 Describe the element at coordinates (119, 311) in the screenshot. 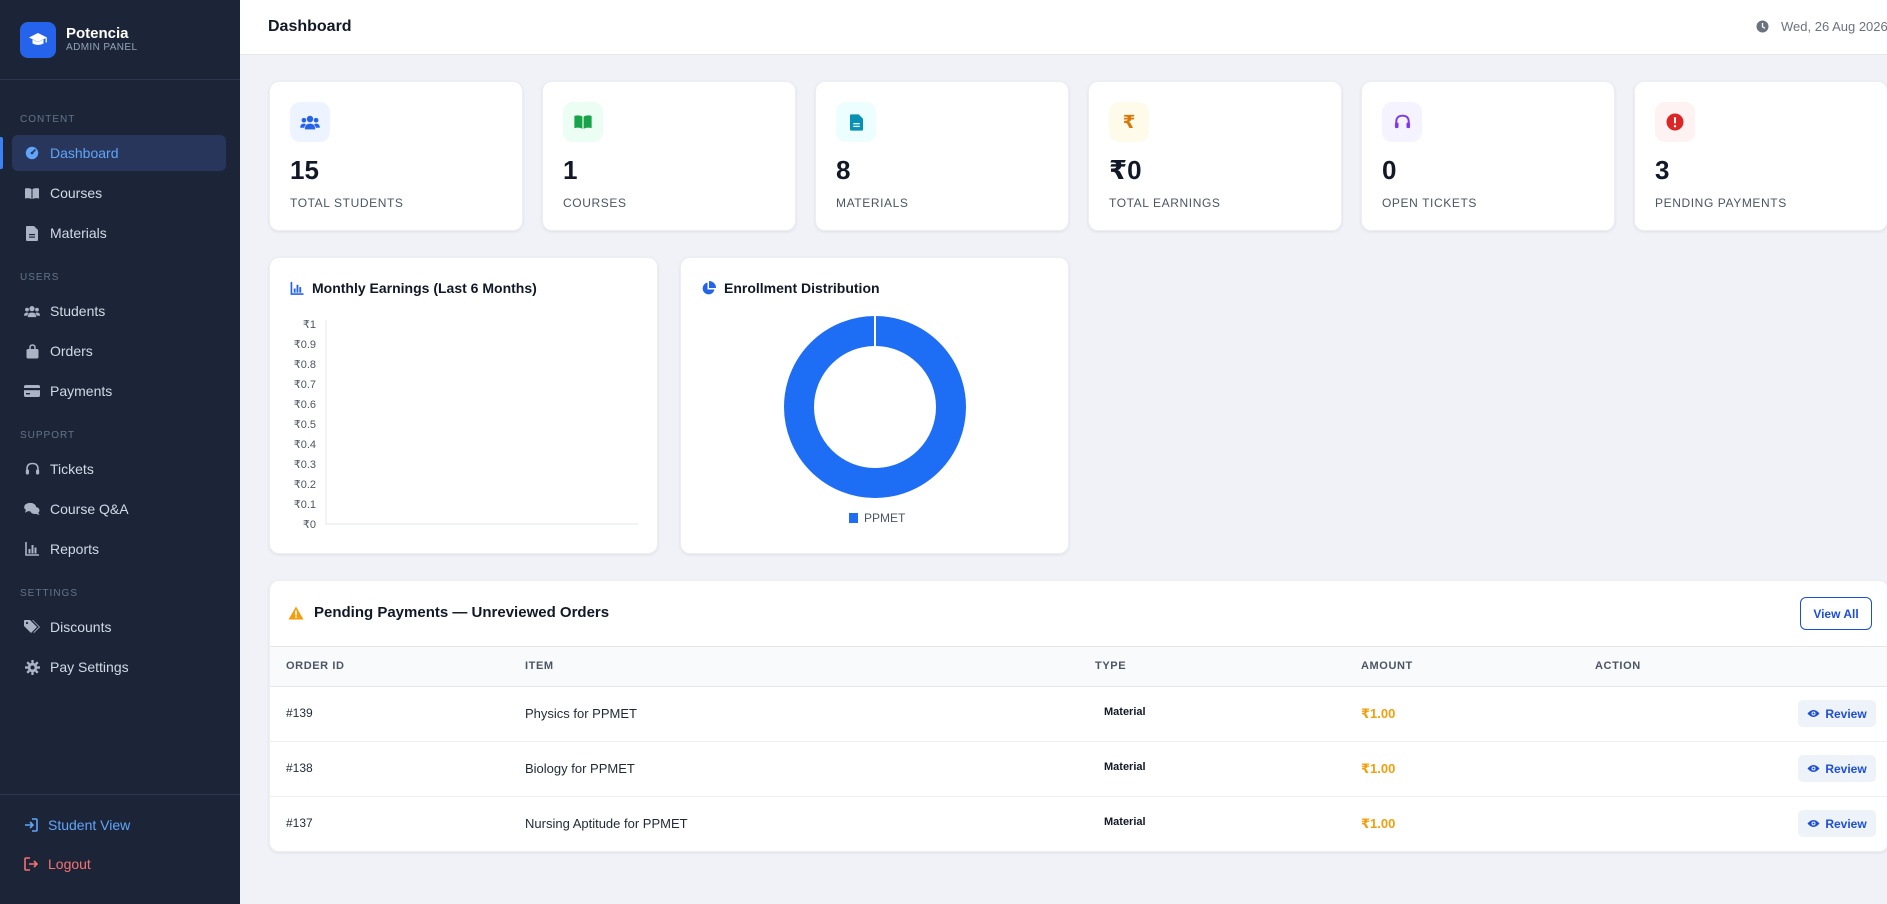

I see `sidebar-item-students: Students` at that location.